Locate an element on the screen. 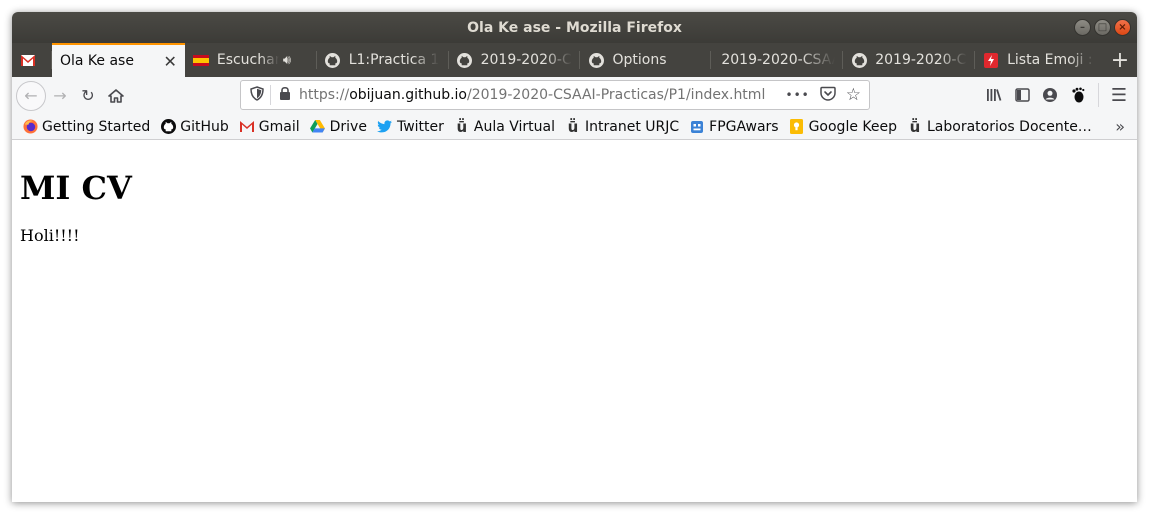 This screenshot has height=517, width=1151. arrow-left-icon: ← is located at coordinates (31, 95).